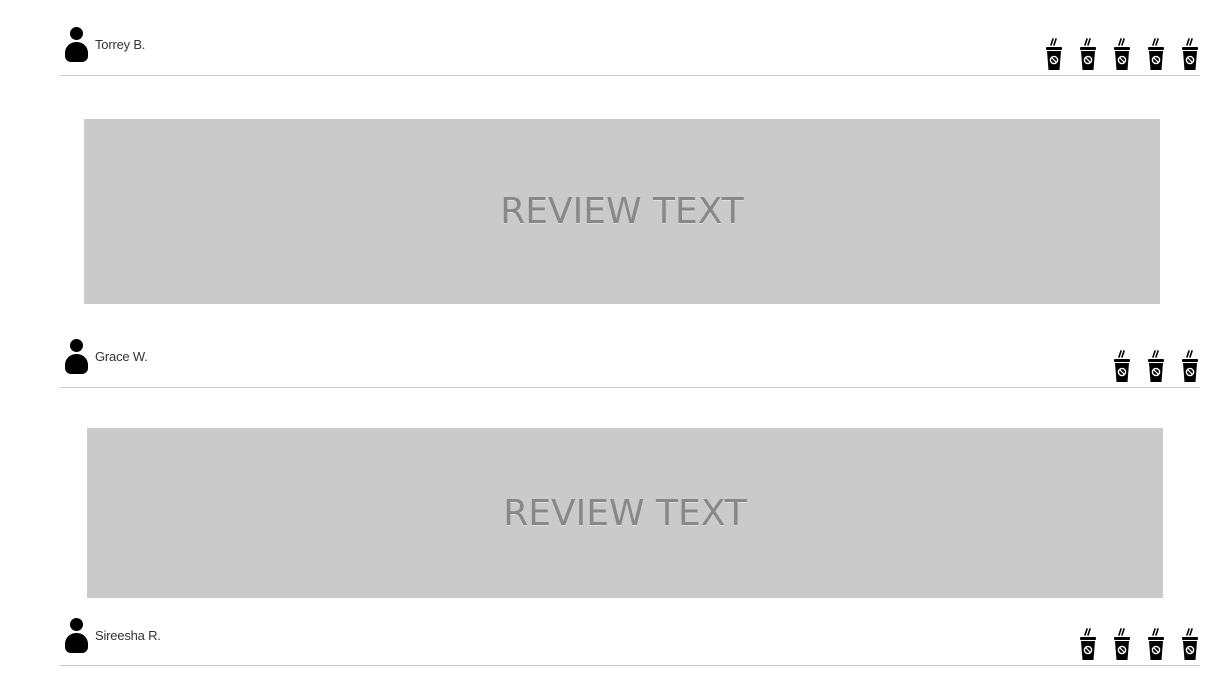  What do you see at coordinates (630, 638) in the screenshot?
I see `review-header: Sireesha R.` at bounding box center [630, 638].